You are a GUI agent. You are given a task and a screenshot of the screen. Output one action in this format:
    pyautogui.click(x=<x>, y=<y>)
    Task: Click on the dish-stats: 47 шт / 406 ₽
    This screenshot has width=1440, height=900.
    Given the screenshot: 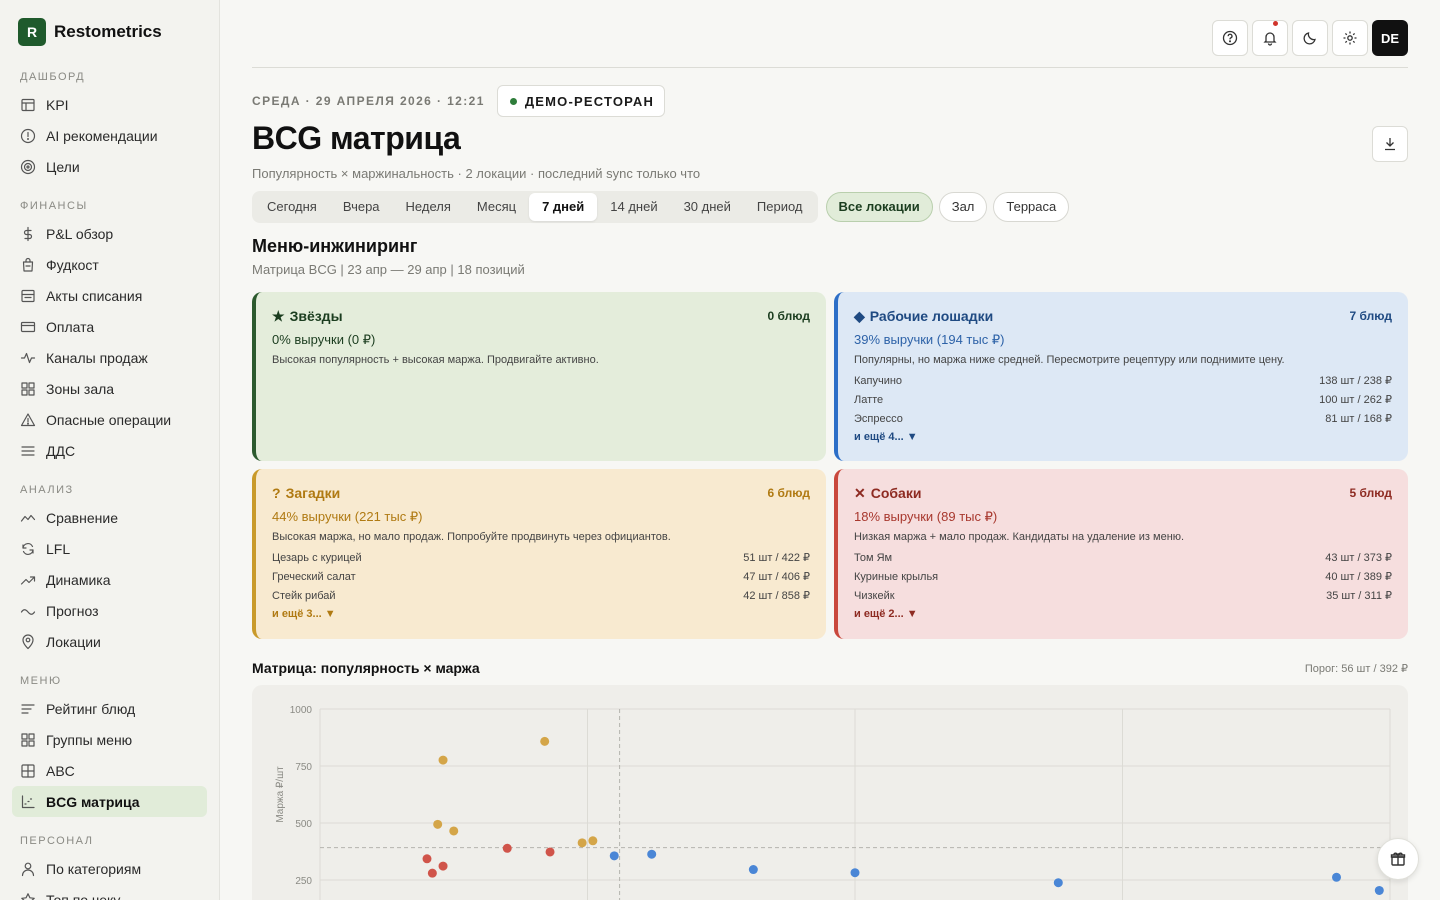 What is the action you would take?
    pyautogui.click(x=776, y=577)
    